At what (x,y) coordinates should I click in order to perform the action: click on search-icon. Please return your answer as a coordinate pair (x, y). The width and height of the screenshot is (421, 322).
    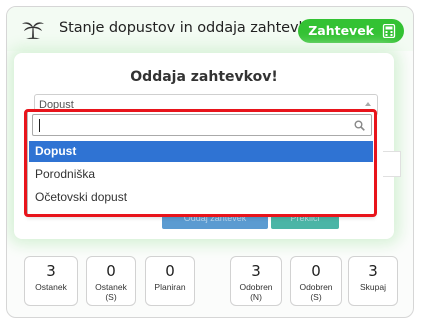
    Looking at the image, I should click on (359, 125).